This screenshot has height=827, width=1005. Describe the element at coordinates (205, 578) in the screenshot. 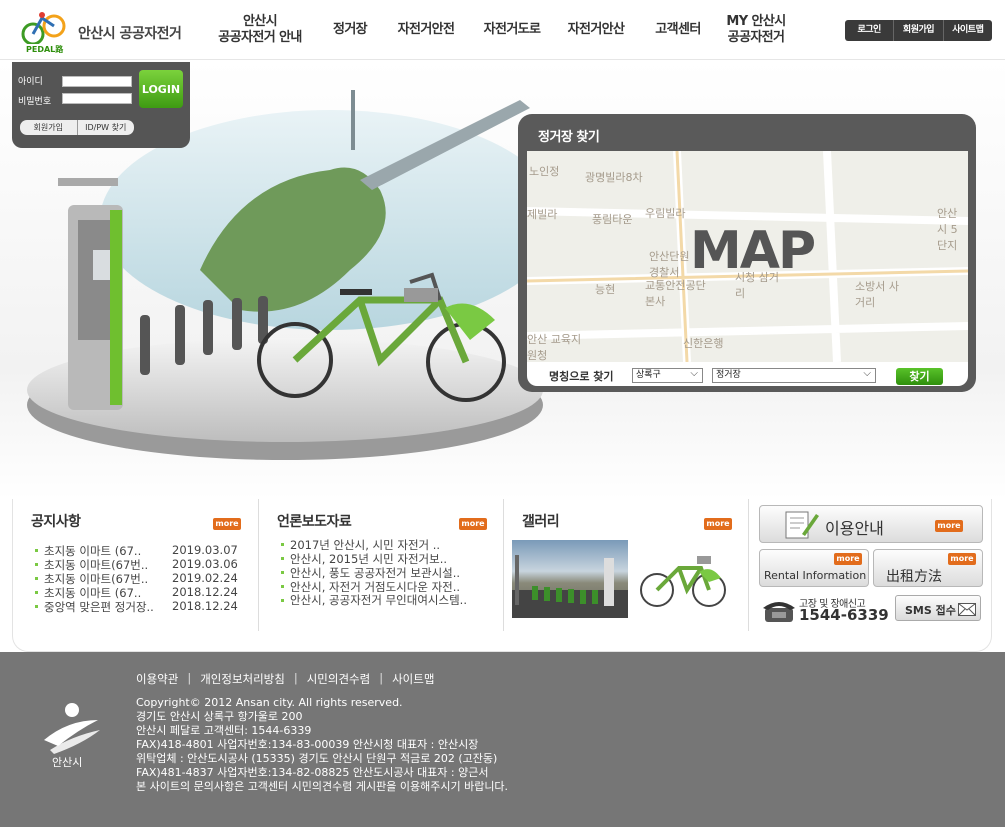

I see `notice-date: 2019.02.24` at that location.